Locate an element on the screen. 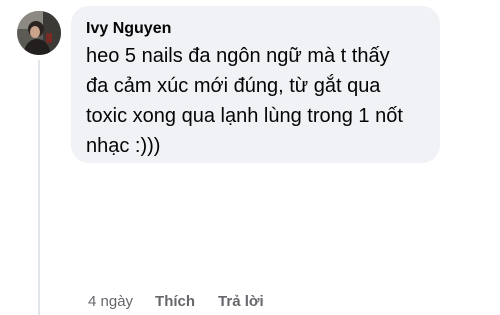 The height and width of the screenshot is (315, 500). comment-timestamp: 4 ngày is located at coordinates (110, 301).